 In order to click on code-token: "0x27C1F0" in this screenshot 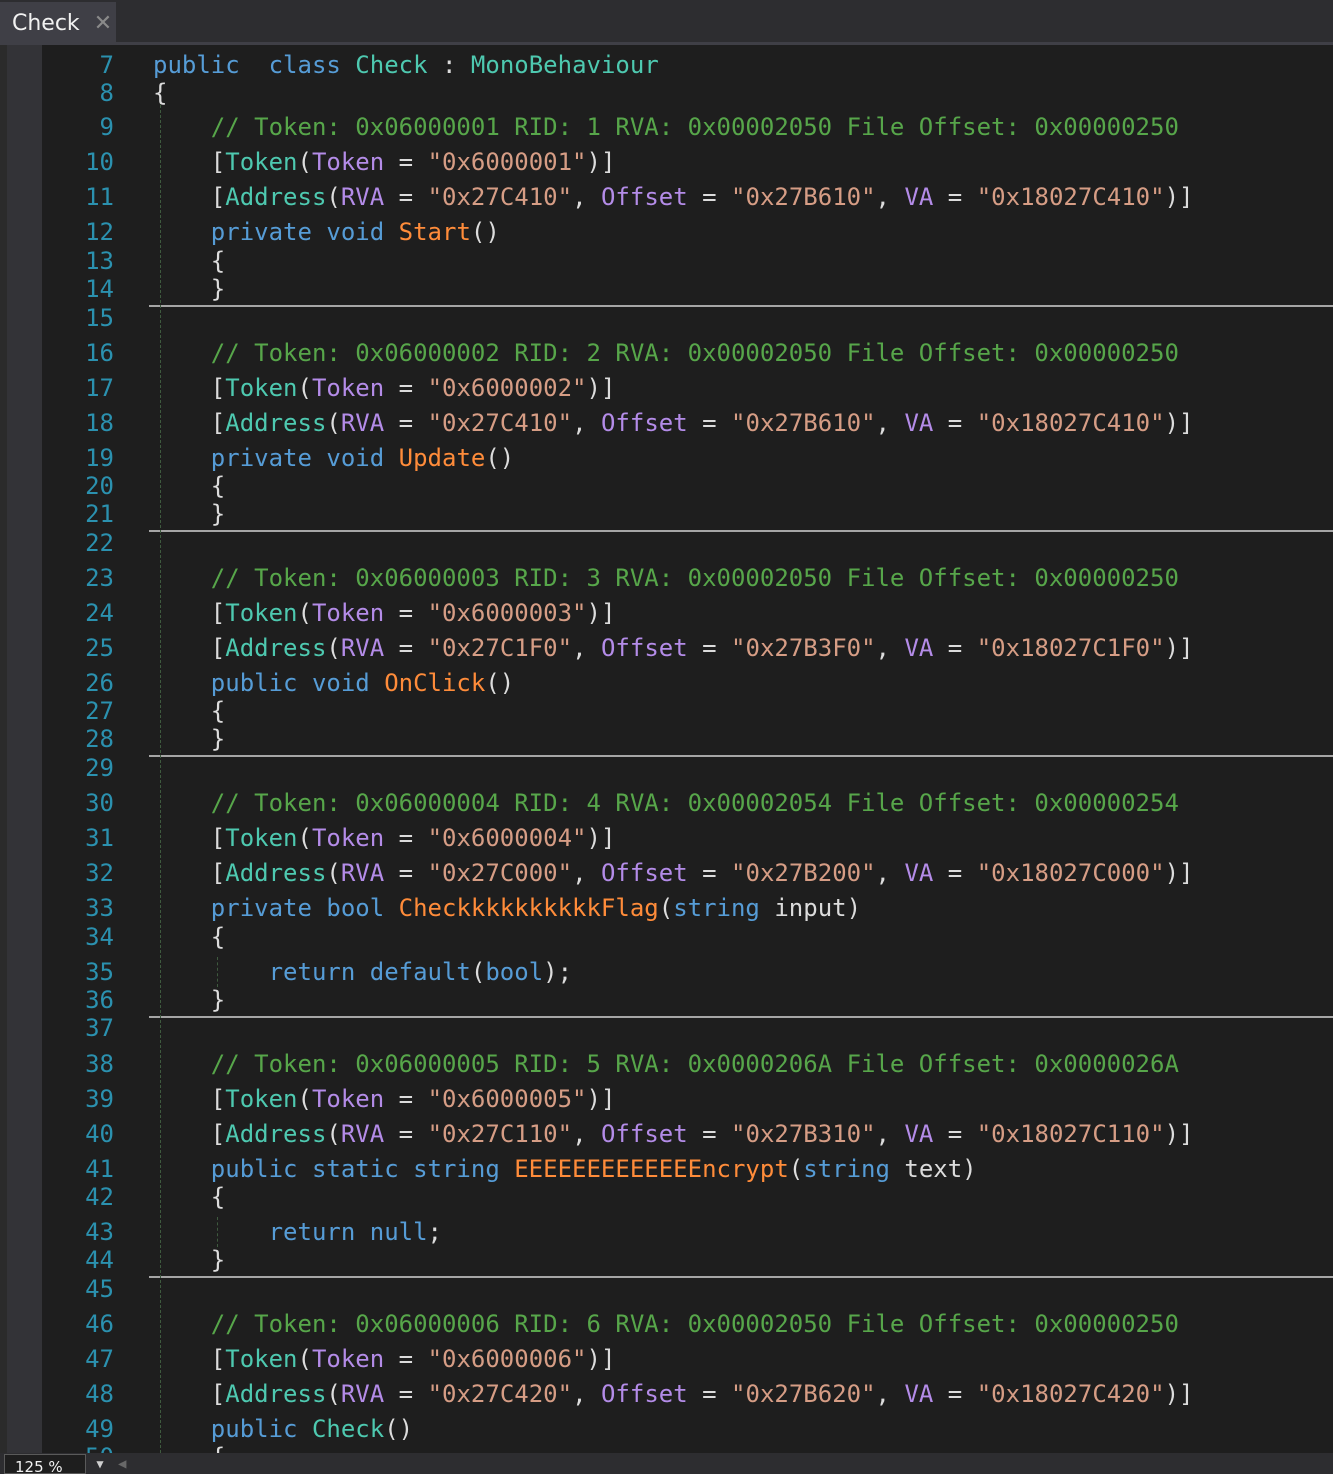, I will do `click(500, 648)`.